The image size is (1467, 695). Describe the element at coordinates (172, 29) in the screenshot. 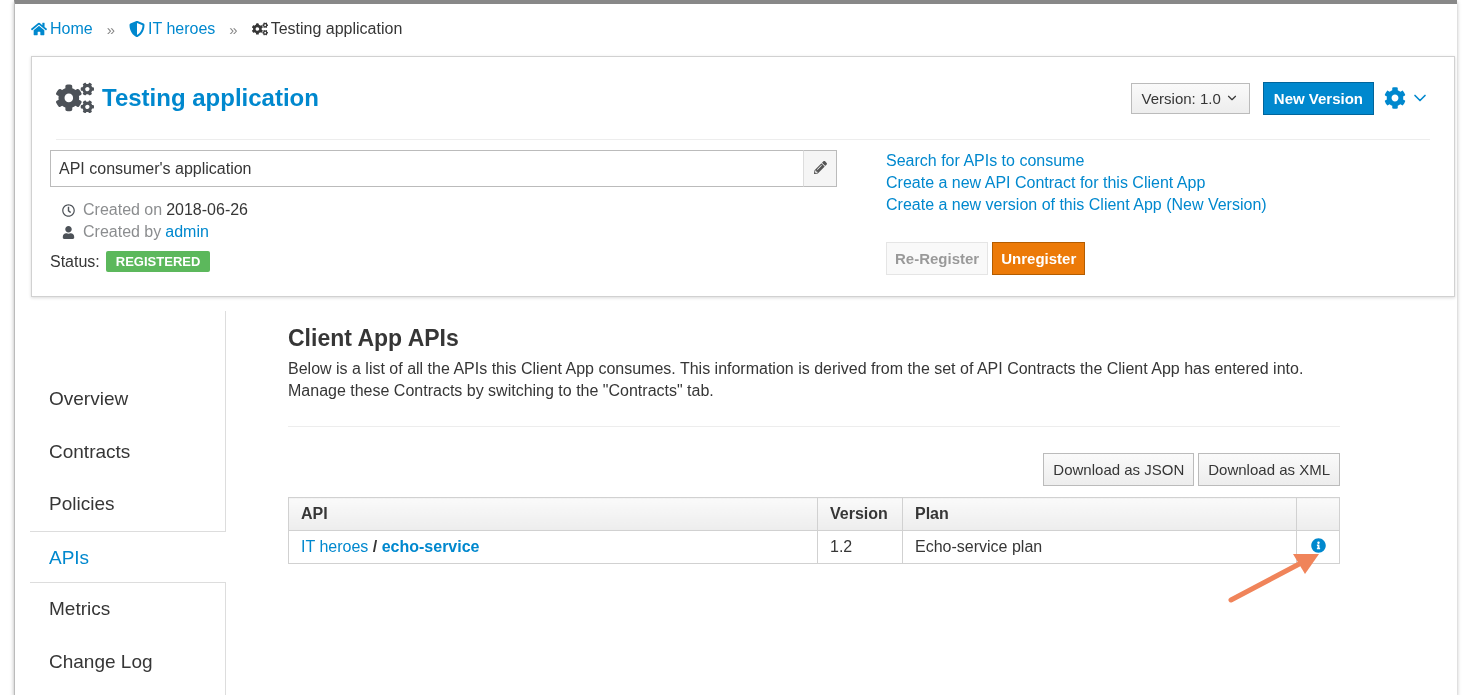

I see `breadcrumb-link: IT heroes` at that location.